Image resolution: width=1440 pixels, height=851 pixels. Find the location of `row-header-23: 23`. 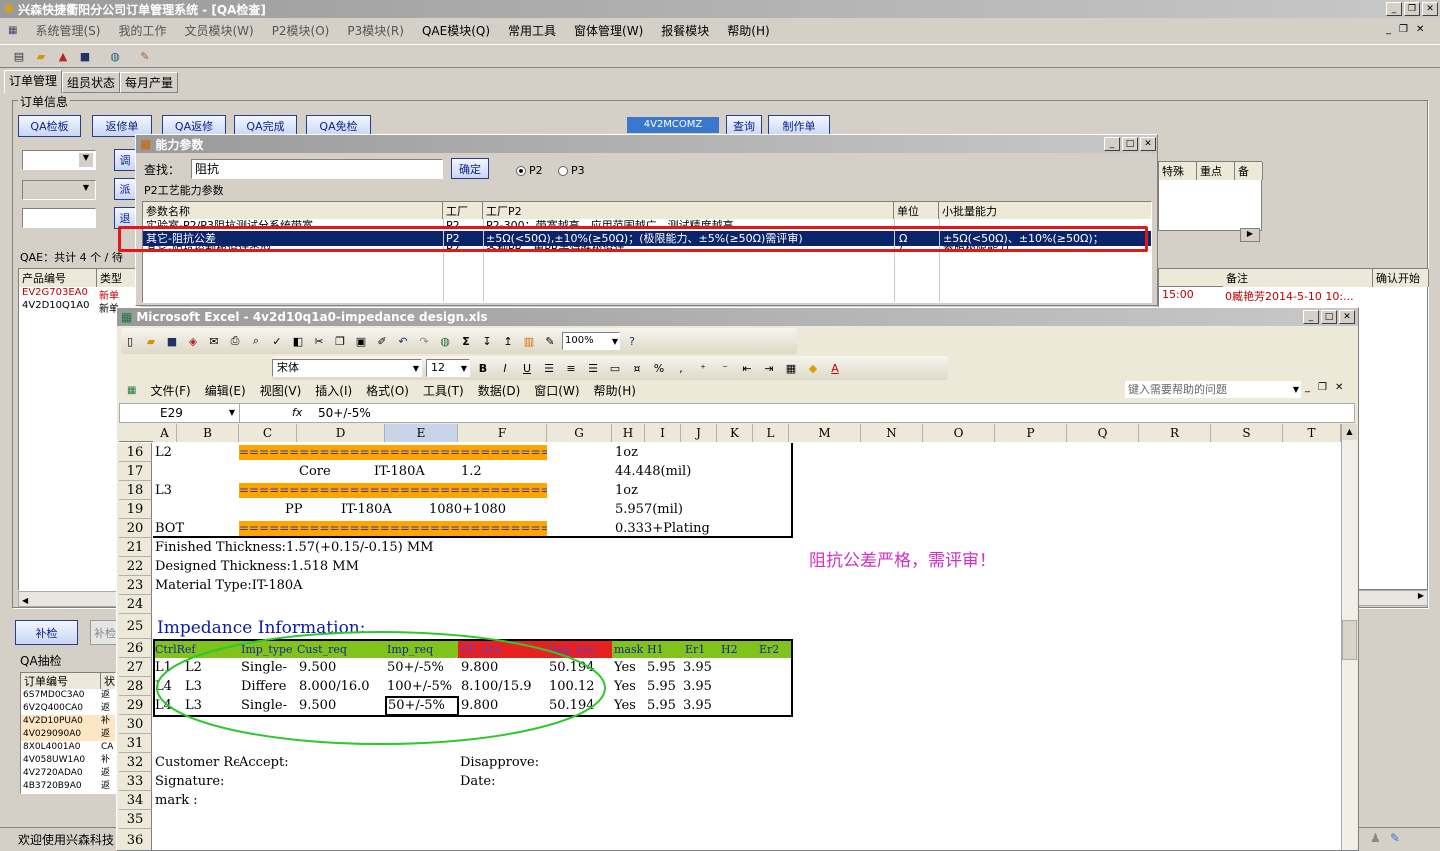

row-header-23: 23 is located at coordinates (135, 585).